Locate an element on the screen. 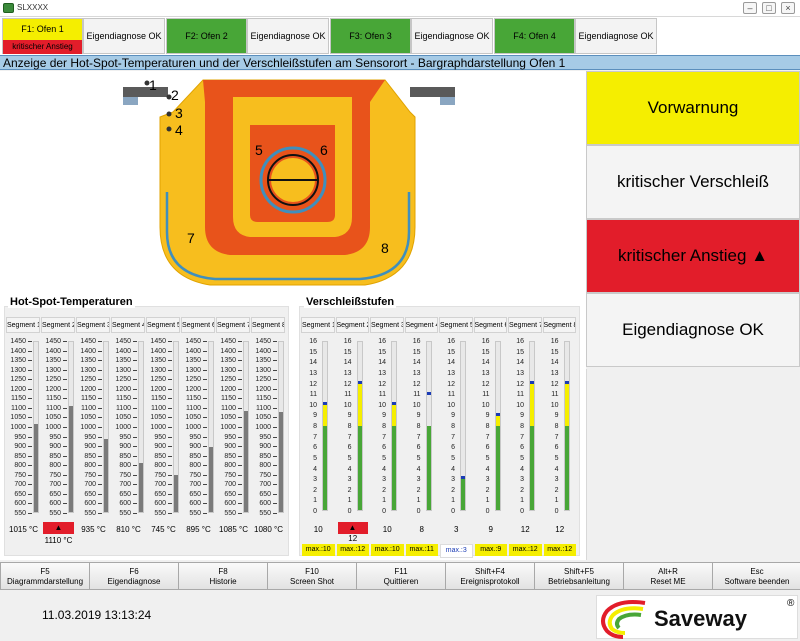 This screenshot has height=641, width=800. wear-title: Verschleißstufen is located at coordinates (350, 302).